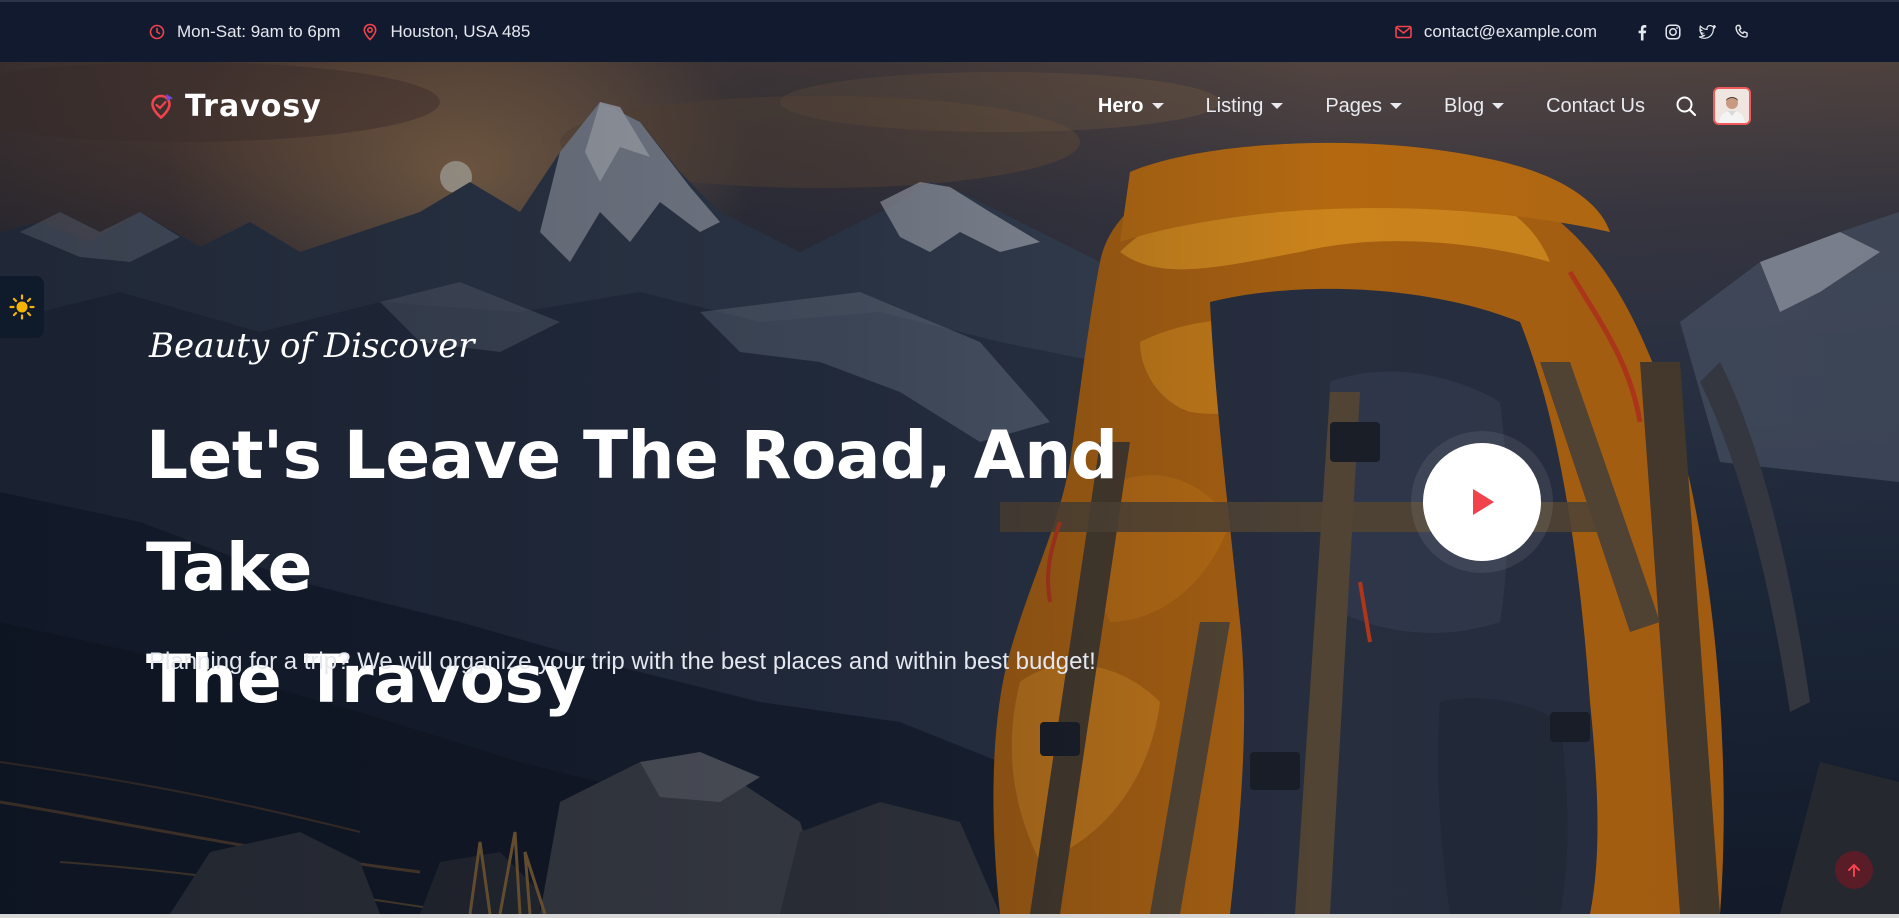 The width and height of the screenshot is (1899, 918). Describe the element at coordinates (1686, 106) in the screenshot. I see `search-icon` at that location.